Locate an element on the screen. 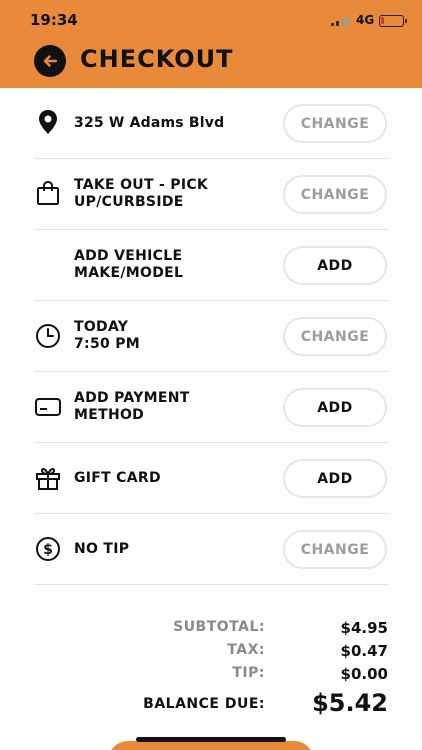 The height and width of the screenshot is (750, 422). row-payment: ADD PAYMENT METHOD ADD is located at coordinates (211, 407).